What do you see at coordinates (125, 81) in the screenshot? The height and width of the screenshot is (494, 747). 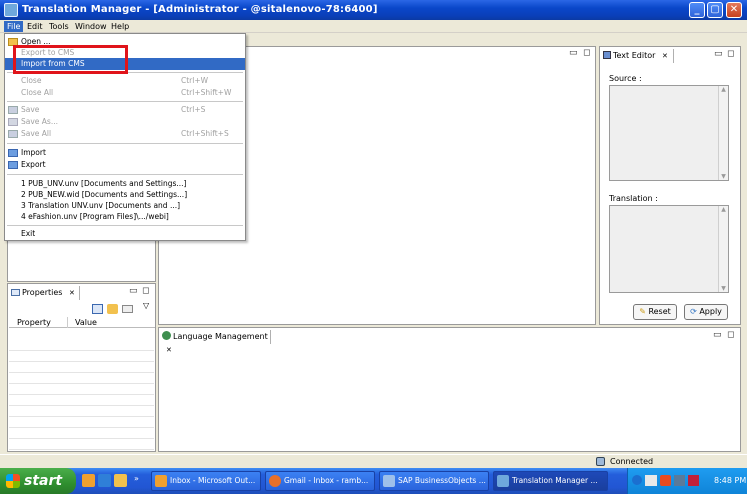 I see `menu-item-close: Close Ctrl+W` at bounding box center [125, 81].